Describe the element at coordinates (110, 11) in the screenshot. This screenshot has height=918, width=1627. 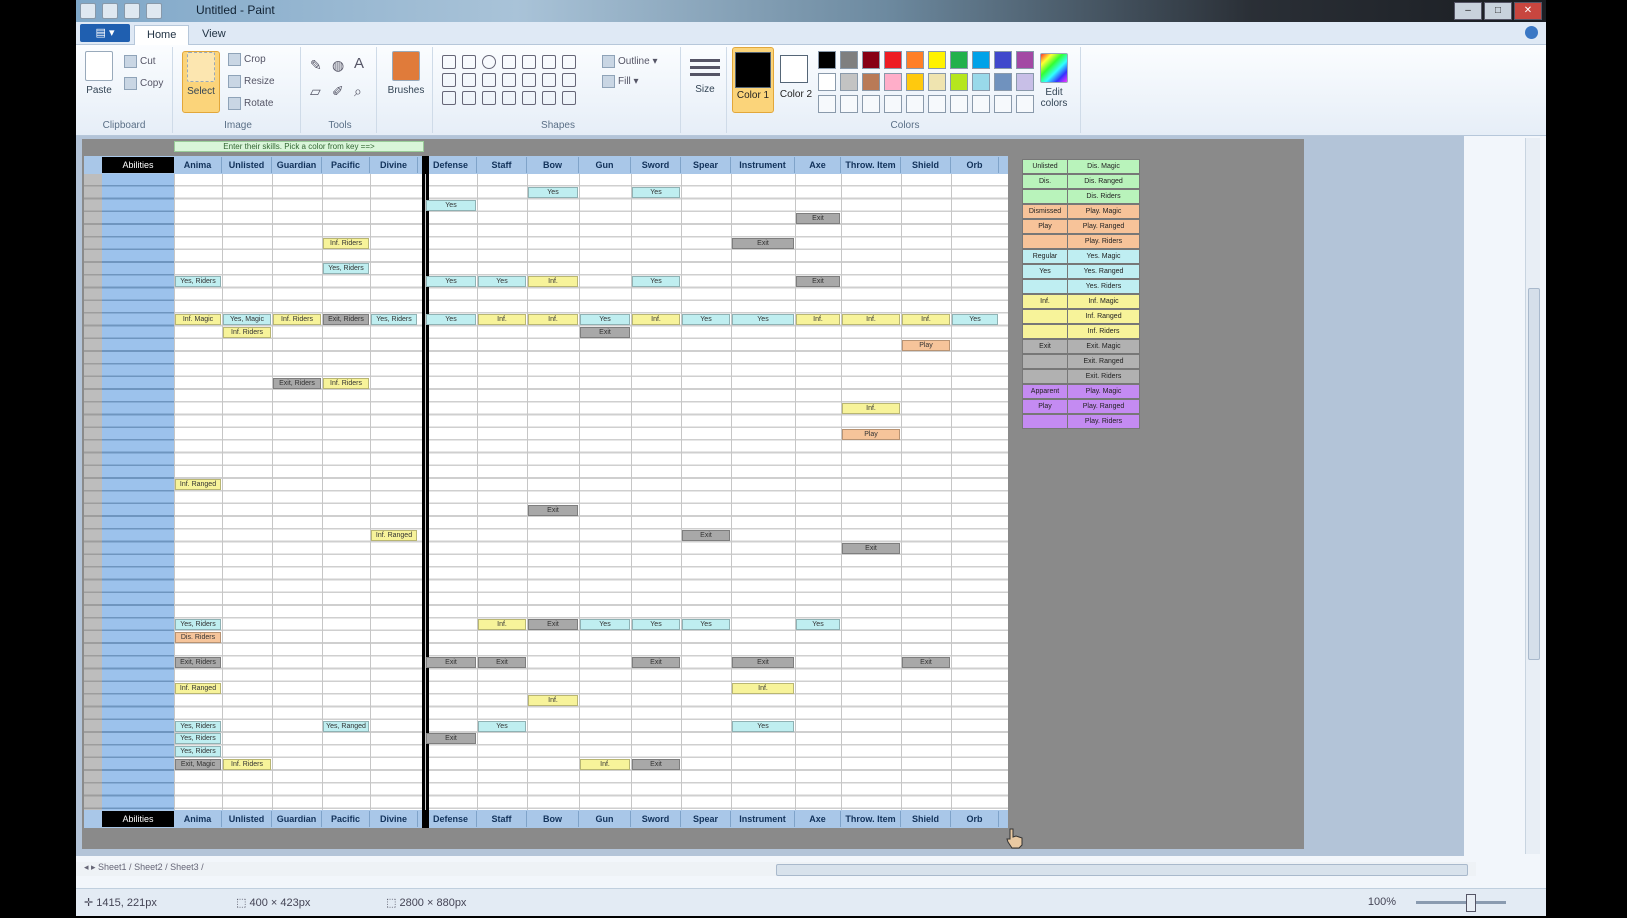
I see `save-icon` at that location.